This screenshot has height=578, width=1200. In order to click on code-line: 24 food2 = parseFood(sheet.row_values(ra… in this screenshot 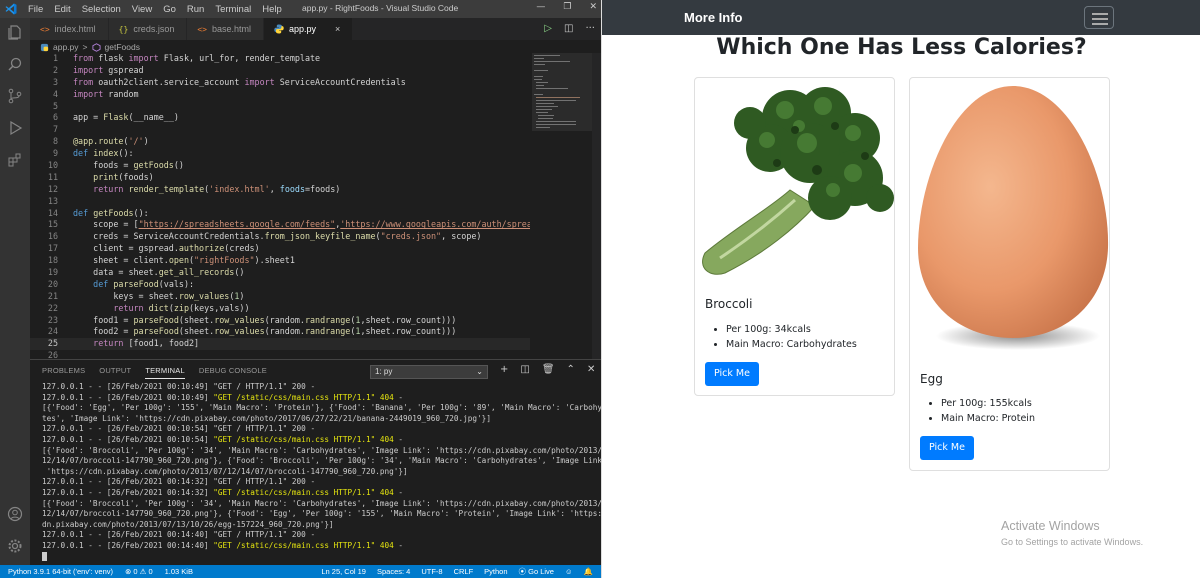, I will do `click(280, 332)`.